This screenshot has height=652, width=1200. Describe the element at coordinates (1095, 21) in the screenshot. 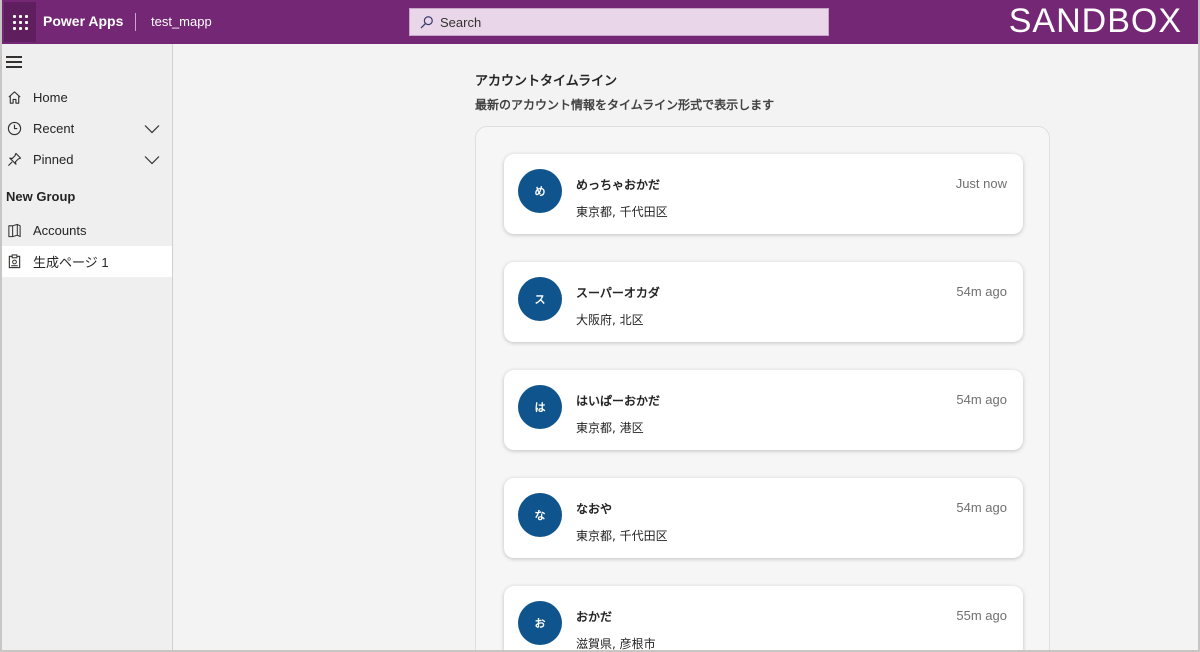

I see `environment-label: SANDBOX` at that location.